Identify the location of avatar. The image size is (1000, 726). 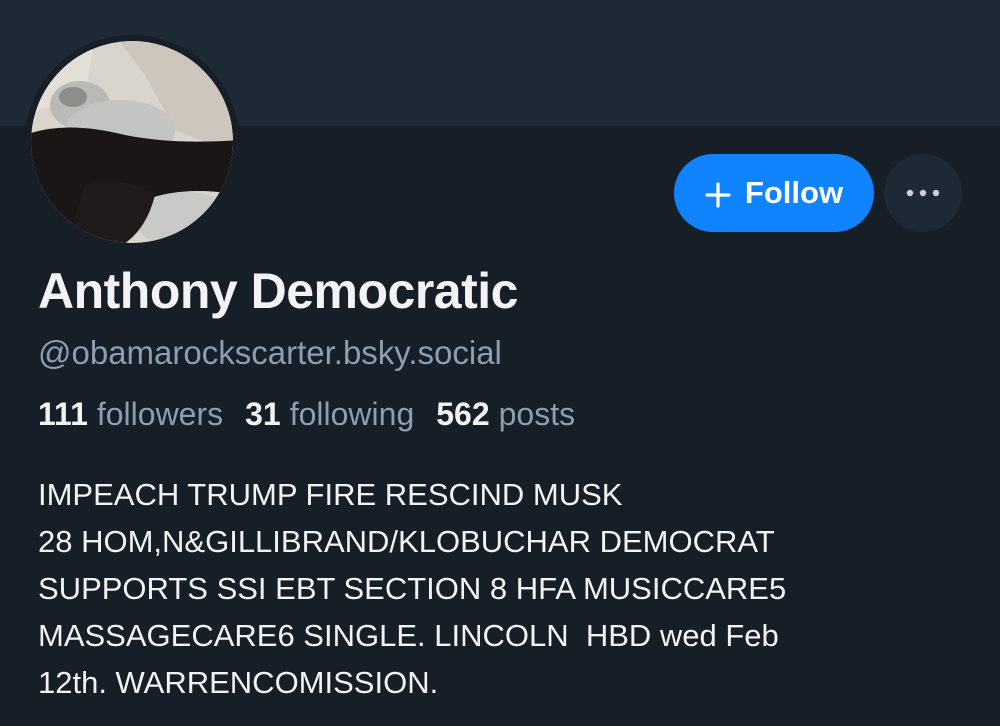
(132, 142).